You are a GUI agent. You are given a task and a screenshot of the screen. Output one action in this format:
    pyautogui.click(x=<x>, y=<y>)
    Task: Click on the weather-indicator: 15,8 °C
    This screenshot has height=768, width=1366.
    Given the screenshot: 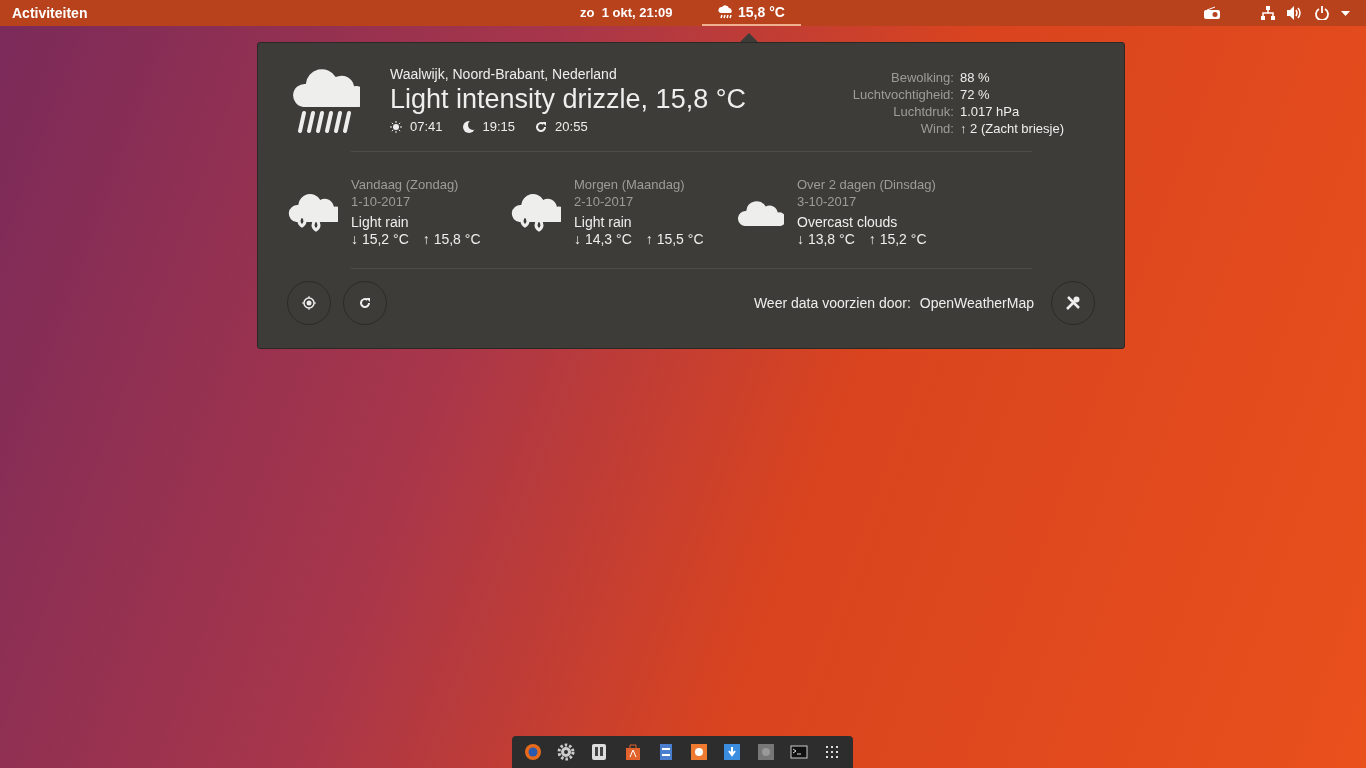 What is the action you would take?
    pyautogui.click(x=751, y=13)
    